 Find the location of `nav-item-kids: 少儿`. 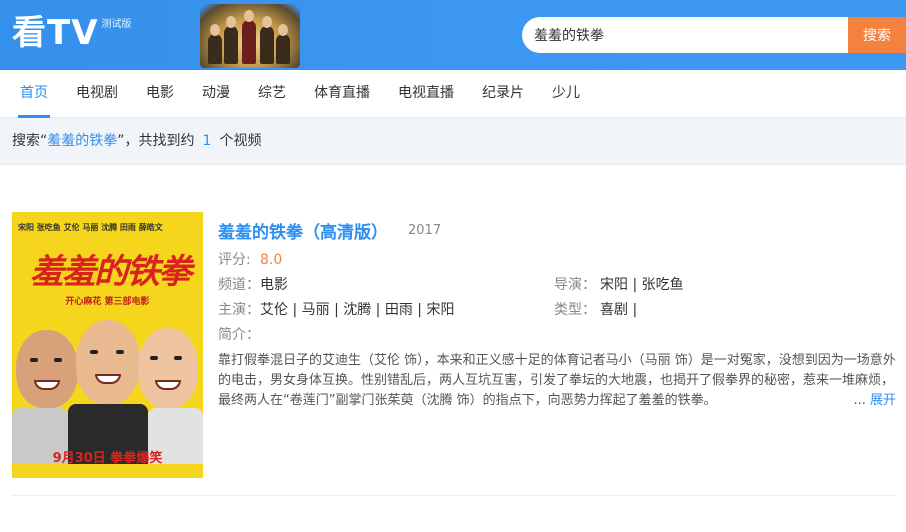

nav-item-kids: 少儿 is located at coordinates (566, 93).